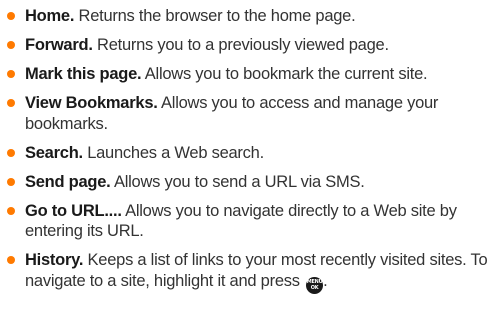 This screenshot has height=317, width=493. I want to click on item-description: Returns the browser to the home page., so click(215, 16).